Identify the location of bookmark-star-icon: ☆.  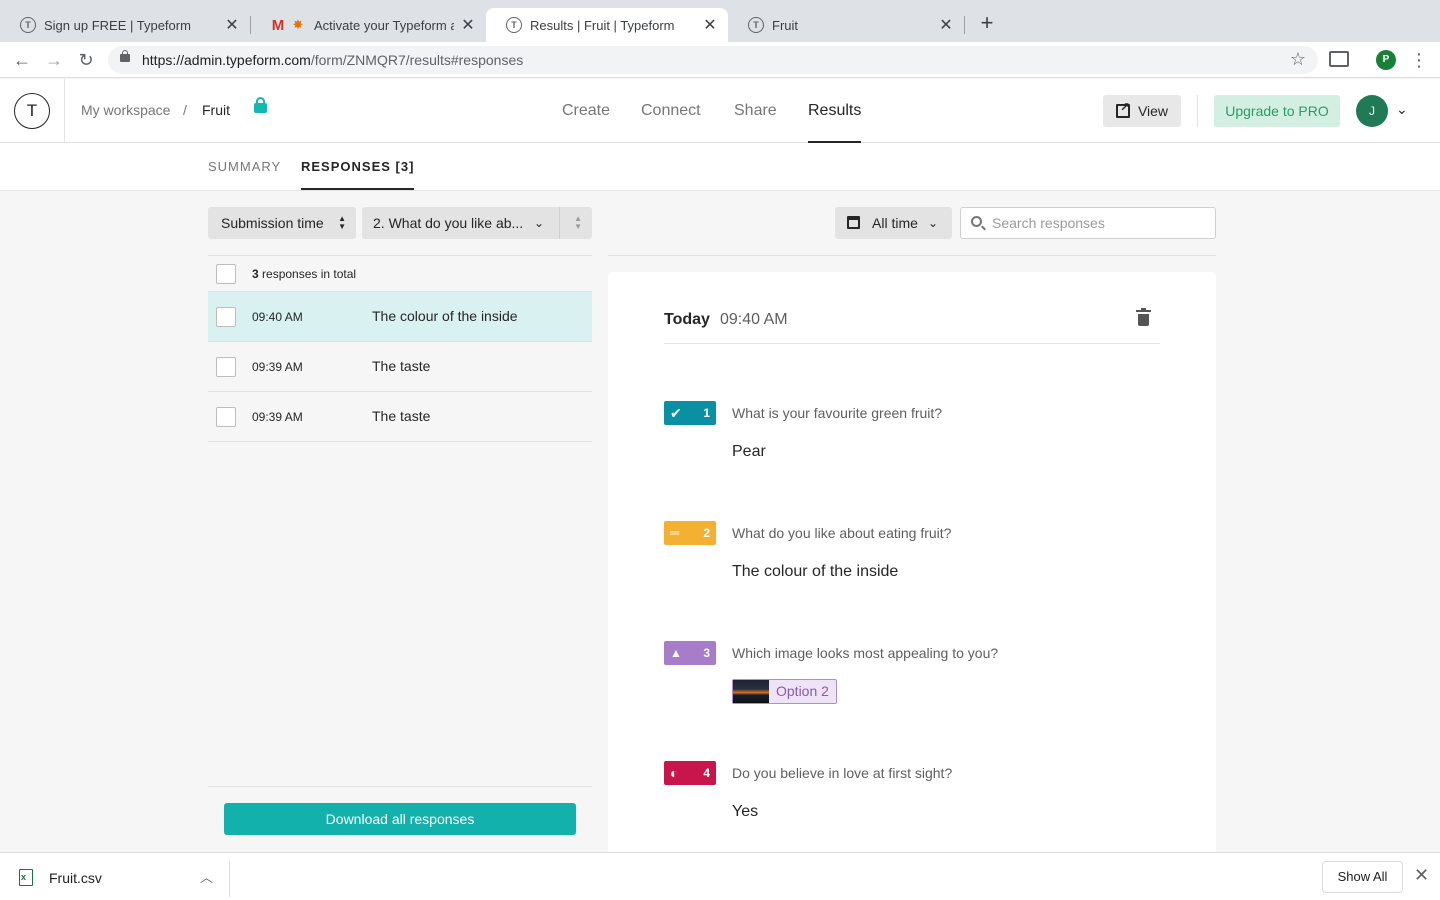
(1298, 59).